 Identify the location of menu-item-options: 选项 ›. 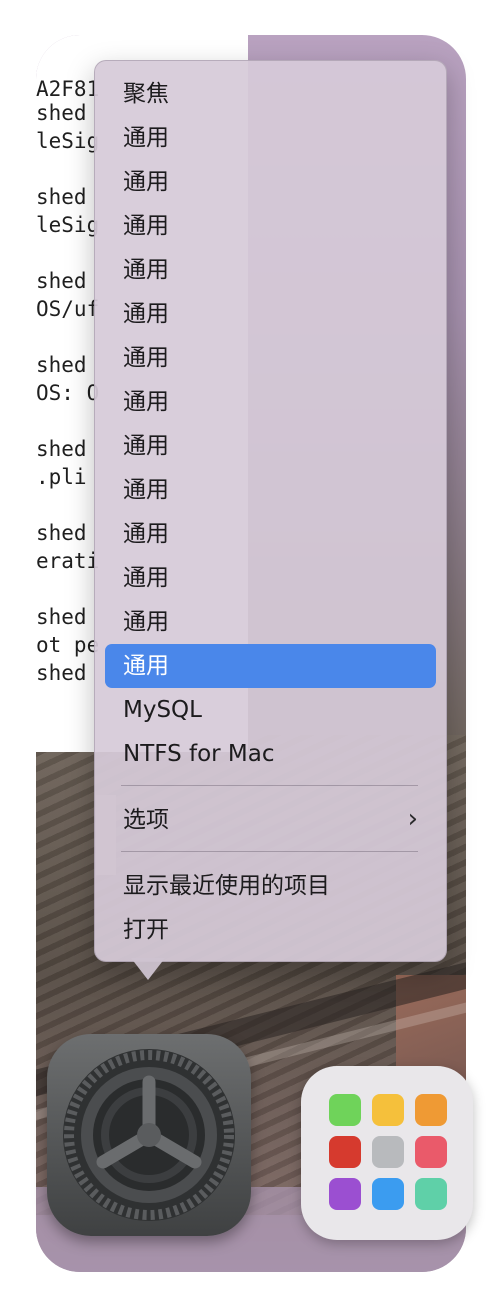
(270, 820).